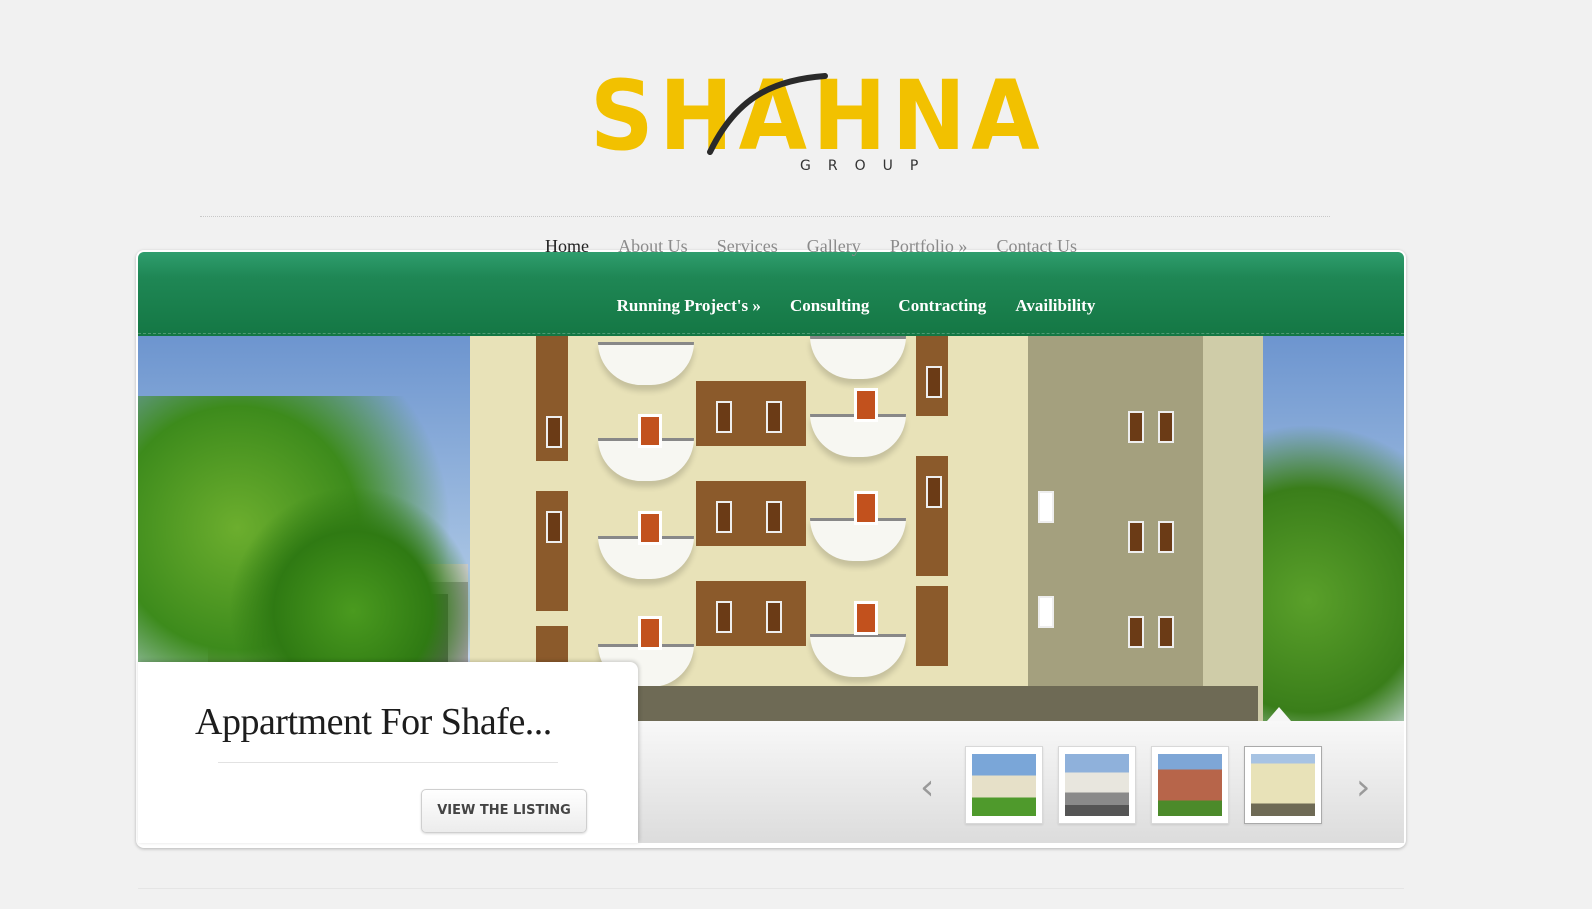 This screenshot has width=1592, height=909. I want to click on active-slide-marker, so click(1279, 714).